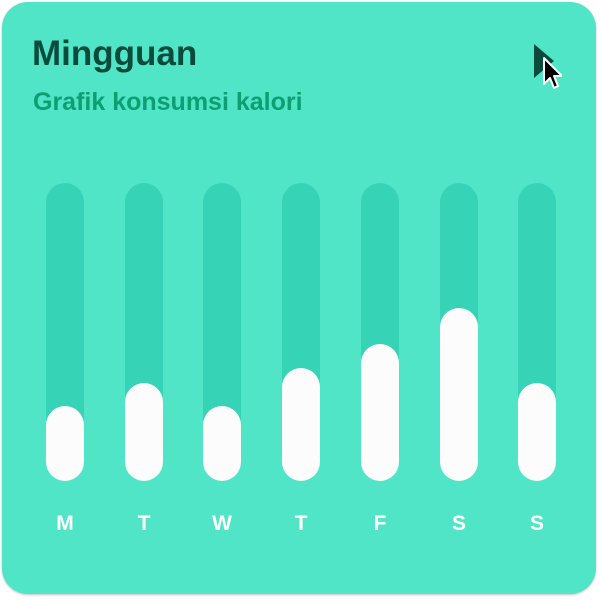 The height and width of the screenshot is (600, 600). What do you see at coordinates (380, 523) in the screenshot?
I see `day-label: F` at bounding box center [380, 523].